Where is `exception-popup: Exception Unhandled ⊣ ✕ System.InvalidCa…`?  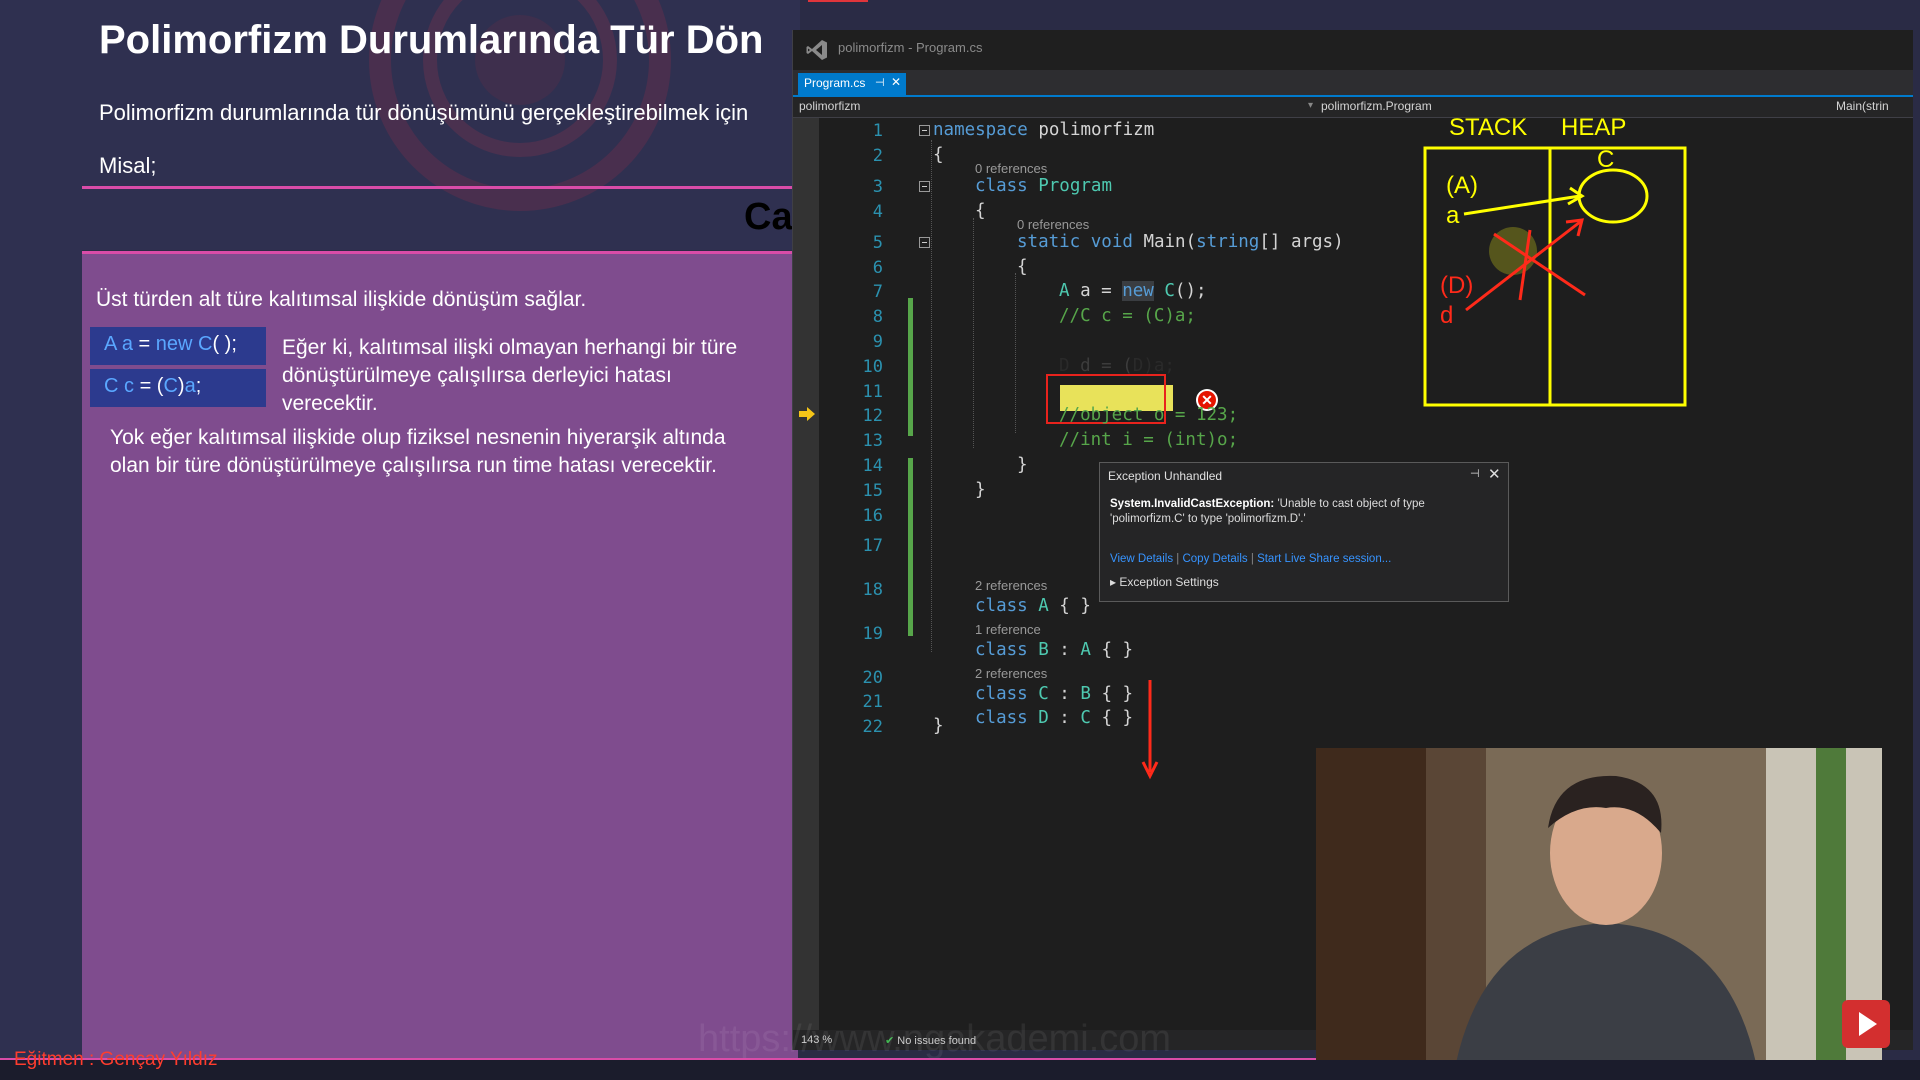
exception-popup: Exception Unhandled ⊣ ✕ System.InvalidCa… is located at coordinates (1304, 532).